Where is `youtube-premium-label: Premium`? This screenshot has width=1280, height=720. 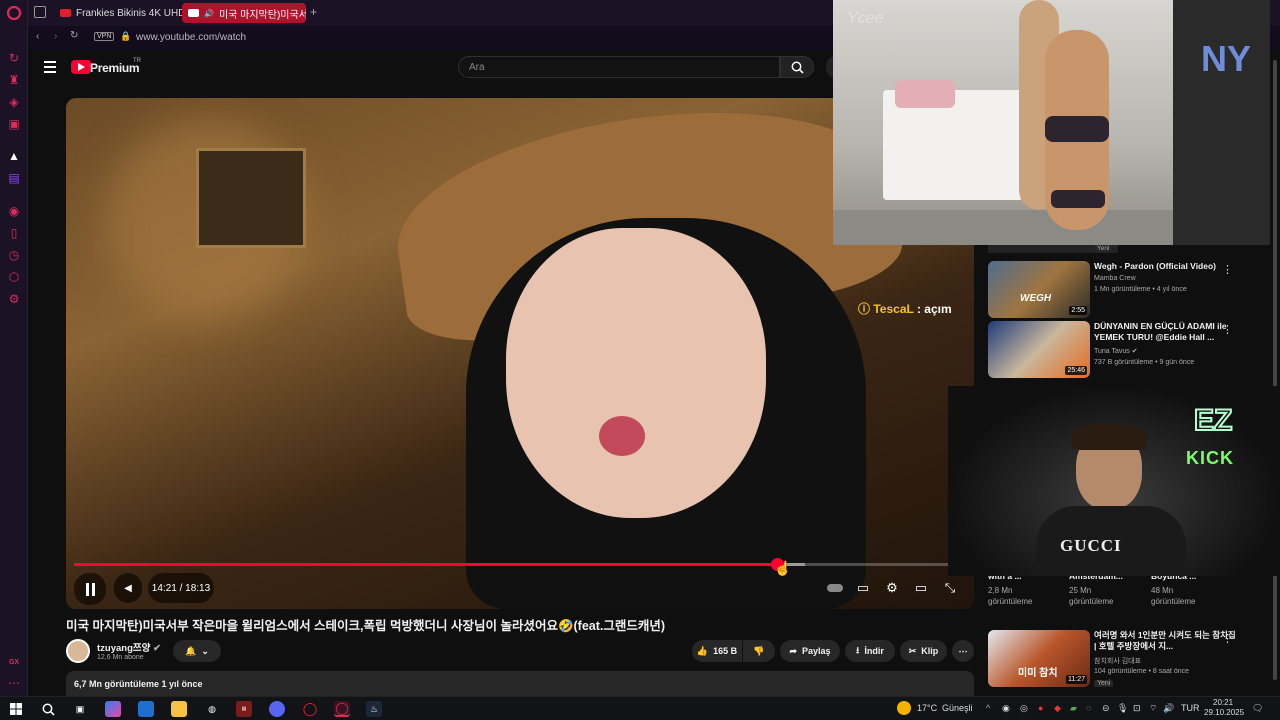
youtube-premium-label: Premium is located at coordinates (115, 68).